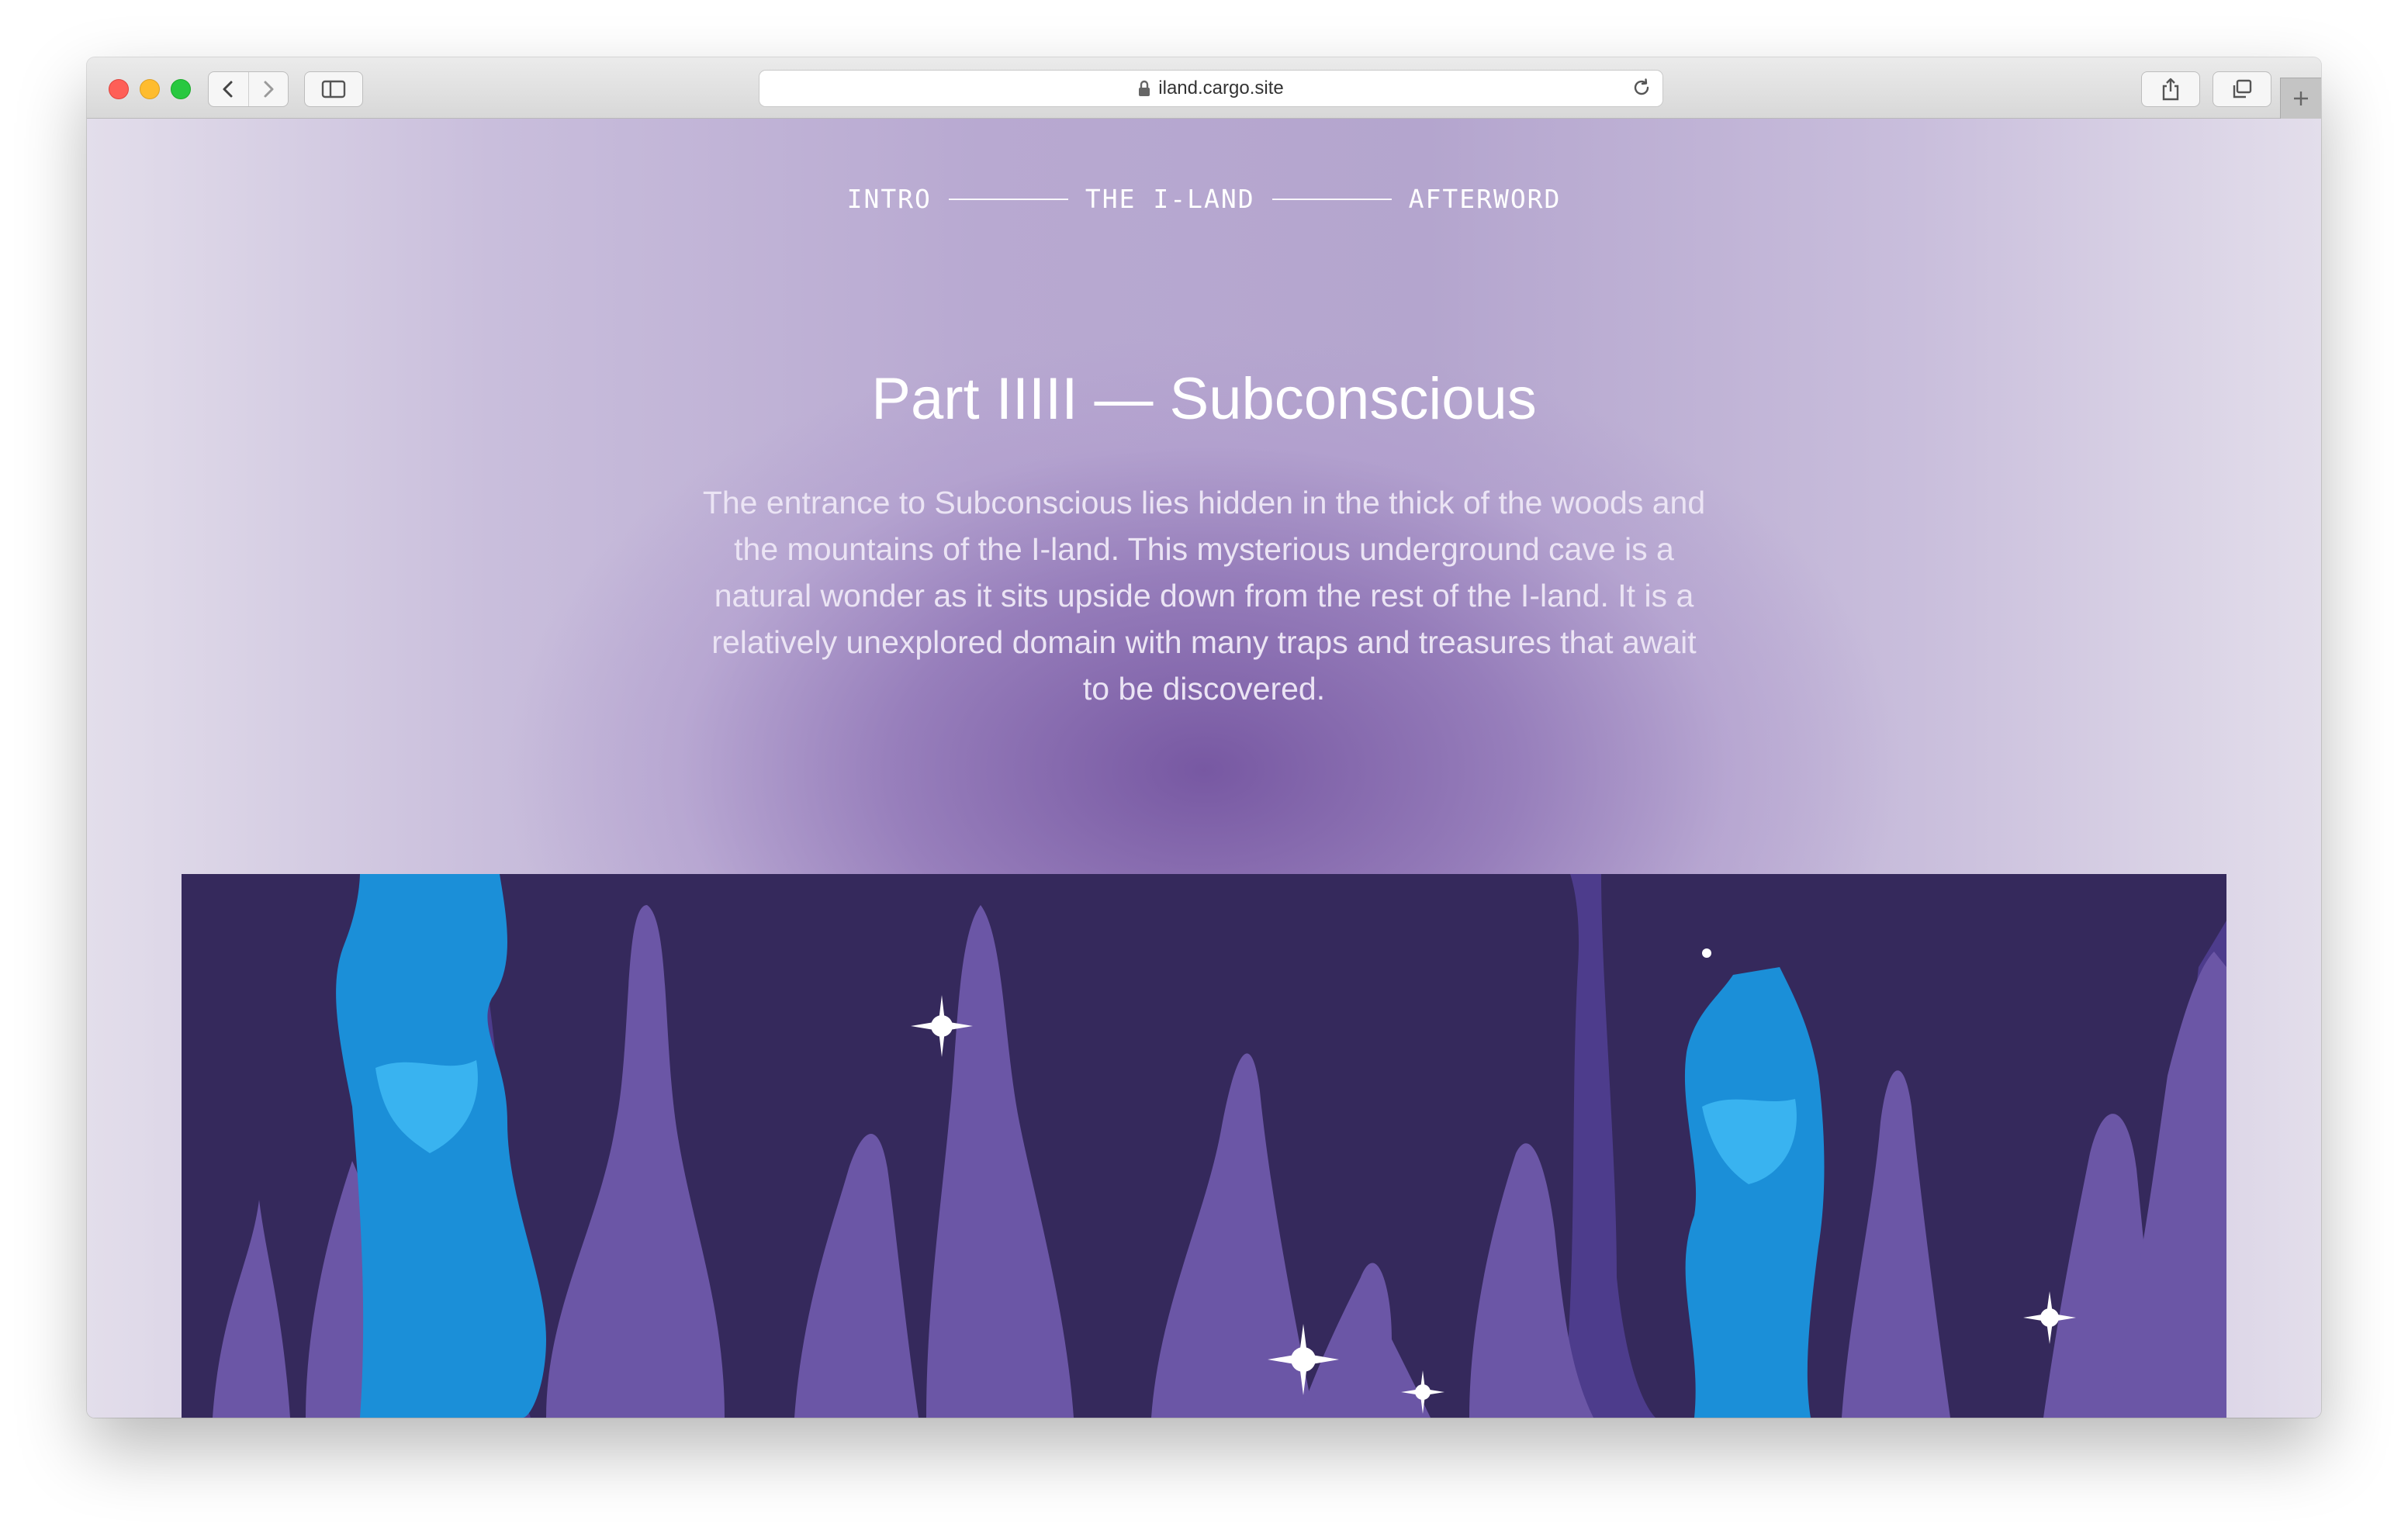  I want to click on url-text: iland.cargo.site, so click(1221, 88).